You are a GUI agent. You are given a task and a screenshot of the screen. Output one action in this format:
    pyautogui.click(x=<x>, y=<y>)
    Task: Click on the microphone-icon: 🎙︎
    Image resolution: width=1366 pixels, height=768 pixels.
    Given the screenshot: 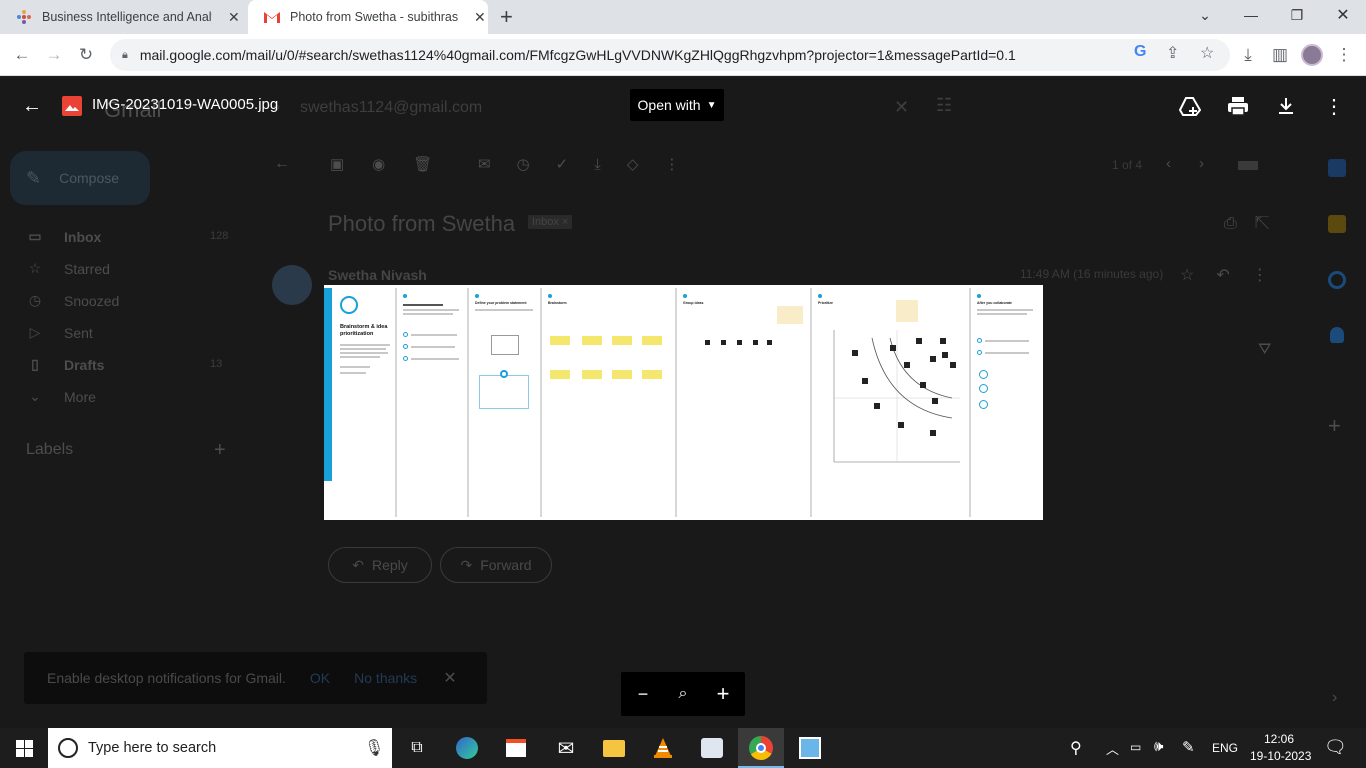 What is the action you would take?
    pyautogui.click(x=374, y=748)
    